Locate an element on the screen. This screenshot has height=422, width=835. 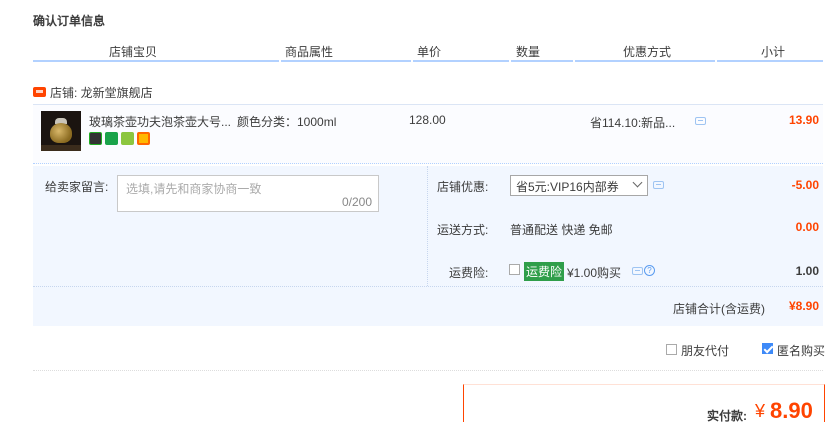
shop-row: 店铺: 龙新堂旗舰店 is located at coordinates (93, 92).